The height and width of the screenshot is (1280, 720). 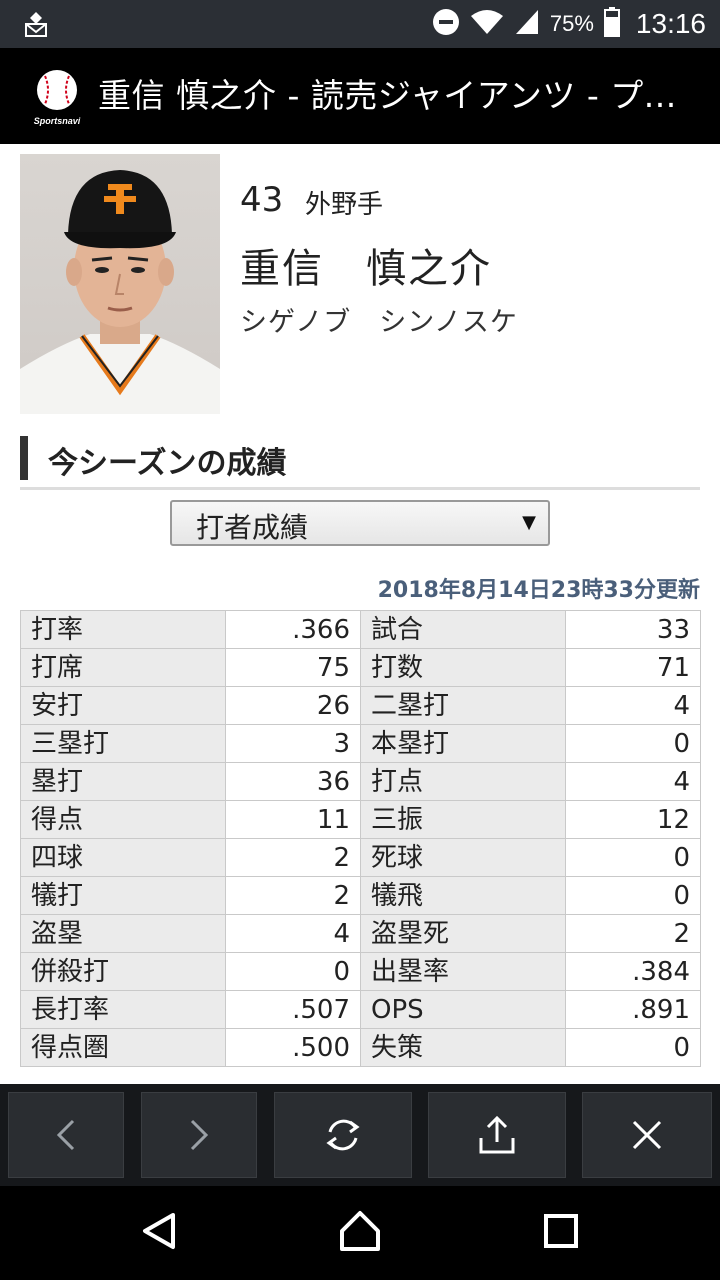 What do you see at coordinates (293, 629) in the screenshot?
I see `stat-value: .366` at bounding box center [293, 629].